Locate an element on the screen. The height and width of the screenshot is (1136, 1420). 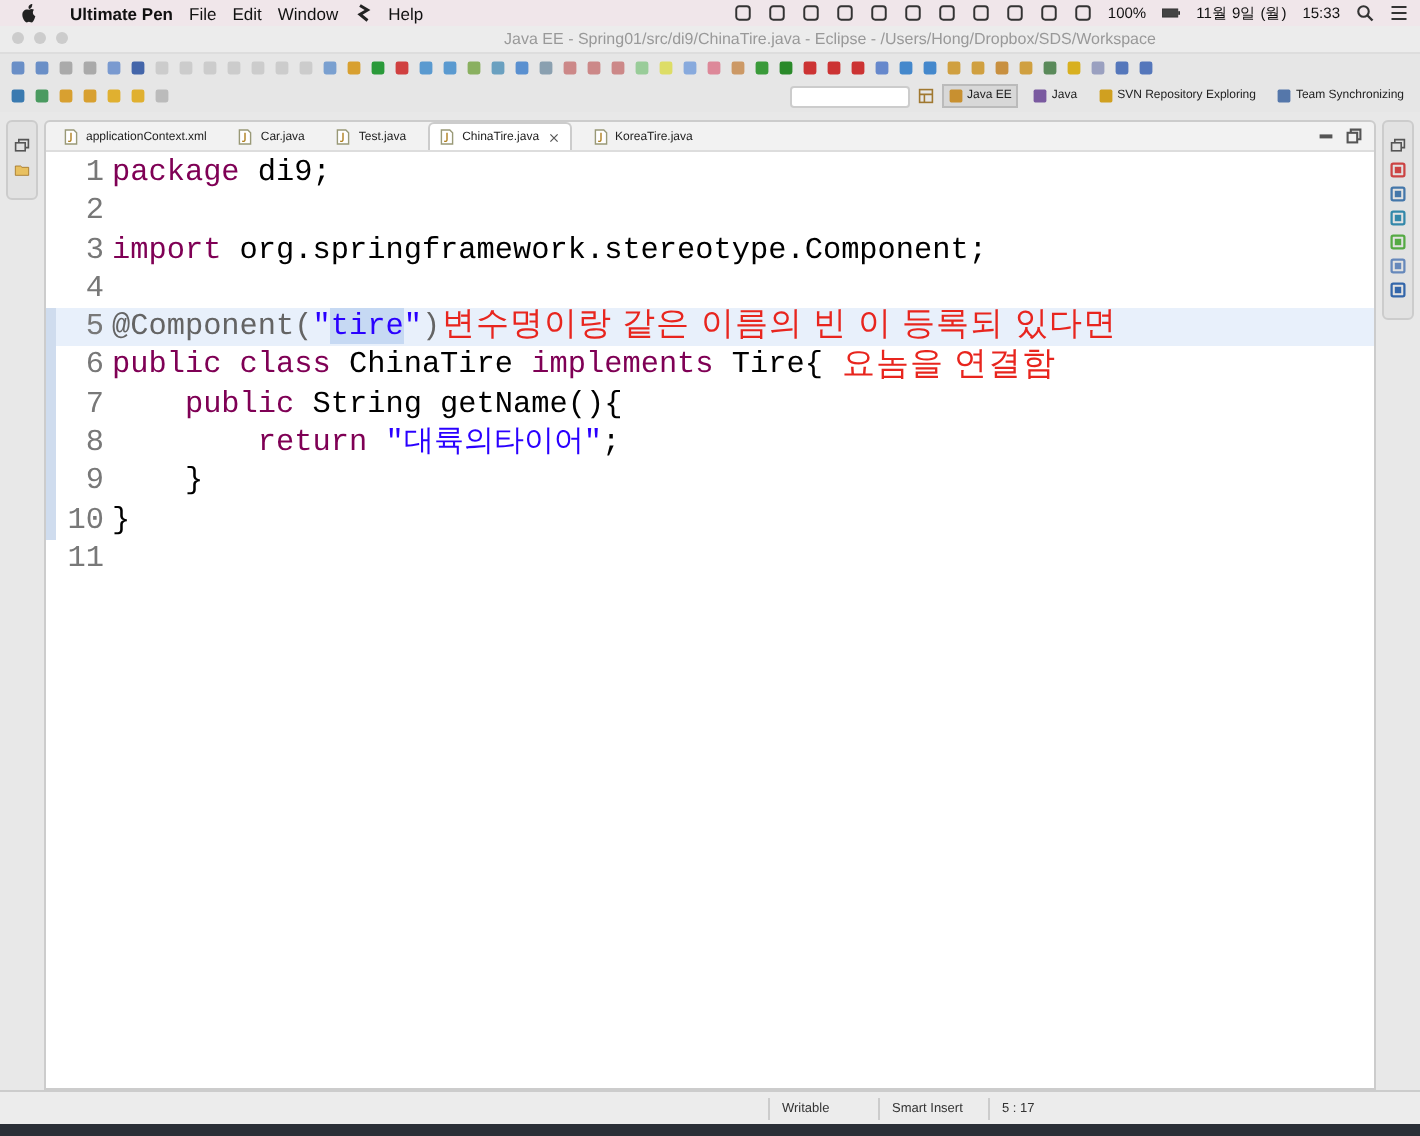
line-number: 7 is located at coordinates (94, 405).